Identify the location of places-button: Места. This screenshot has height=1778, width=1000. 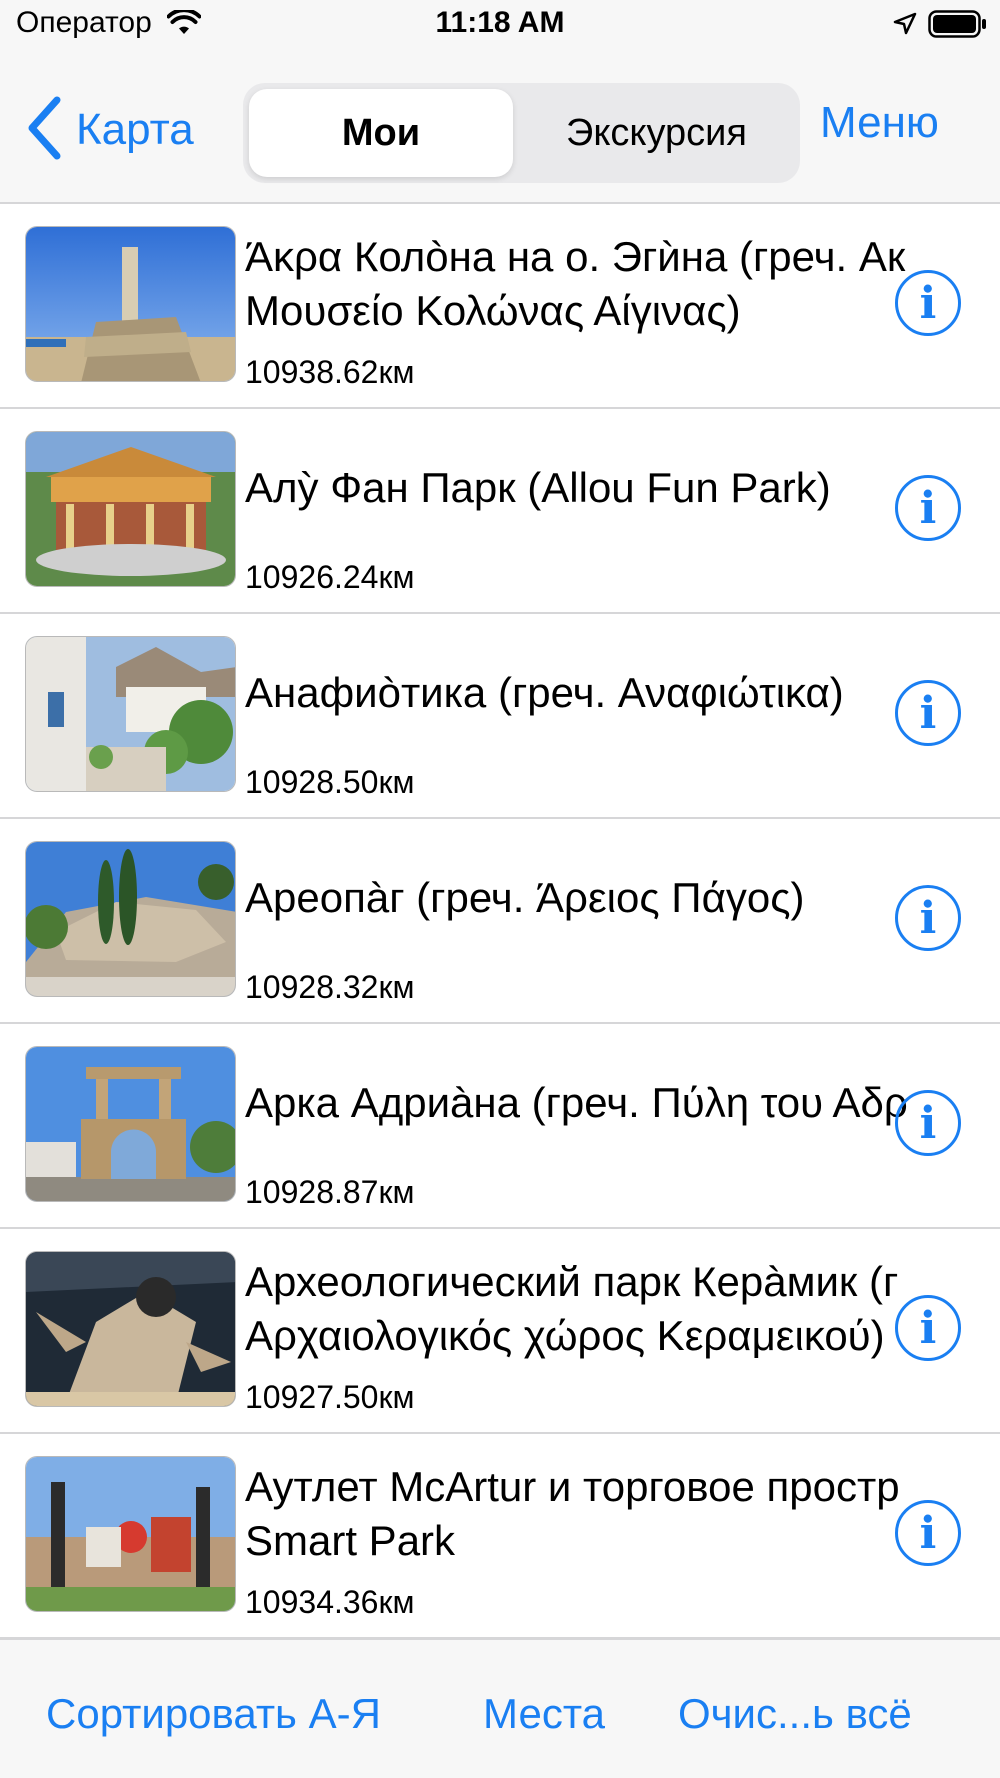
(544, 1714).